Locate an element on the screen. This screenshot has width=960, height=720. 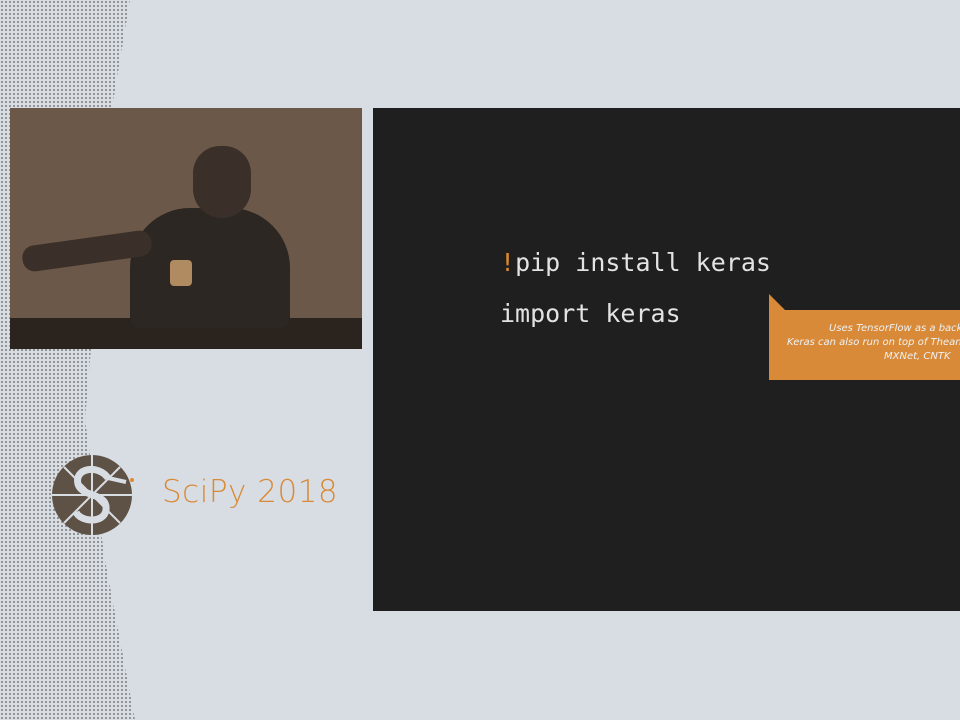
speaker-video is located at coordinates (186, 228).